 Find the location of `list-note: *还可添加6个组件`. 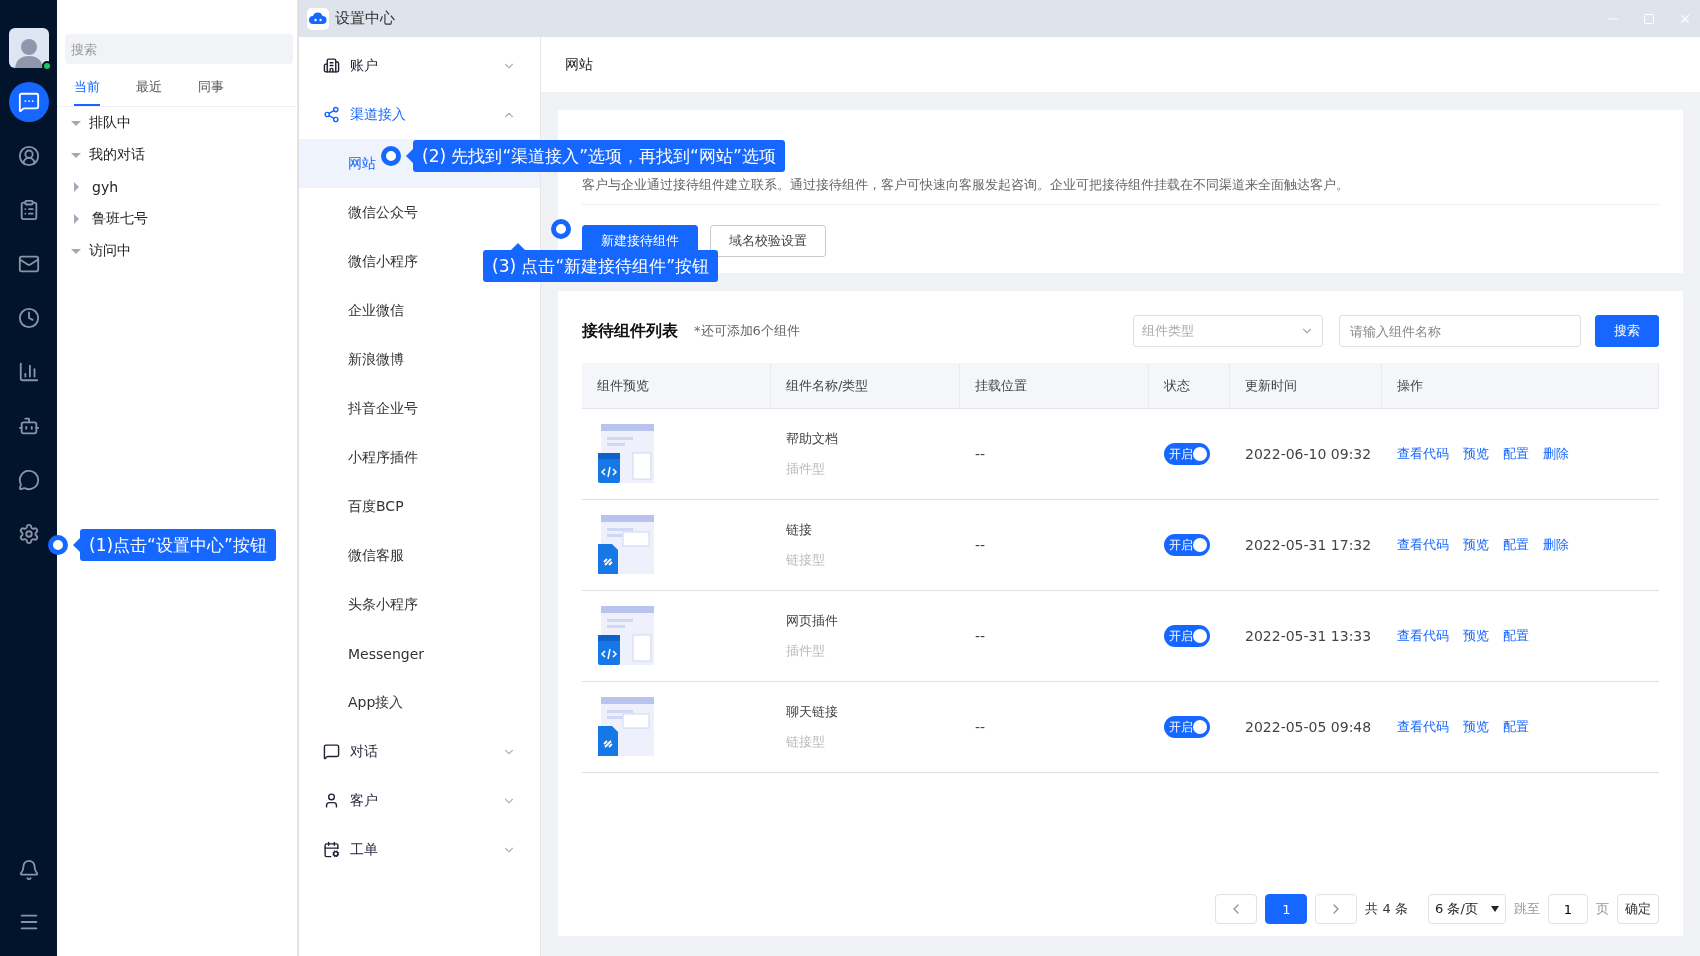

list-note: *还可添加6个组件 is located at coordinates (747, 331).